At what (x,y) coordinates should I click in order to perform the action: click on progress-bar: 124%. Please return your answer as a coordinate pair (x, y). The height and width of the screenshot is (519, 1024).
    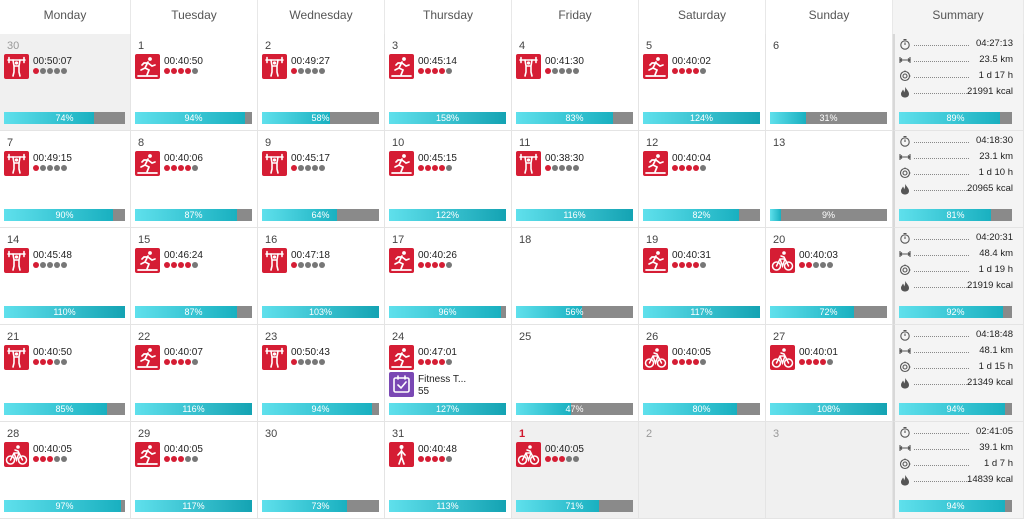
    Looking at the image, I should click on (701, 118).